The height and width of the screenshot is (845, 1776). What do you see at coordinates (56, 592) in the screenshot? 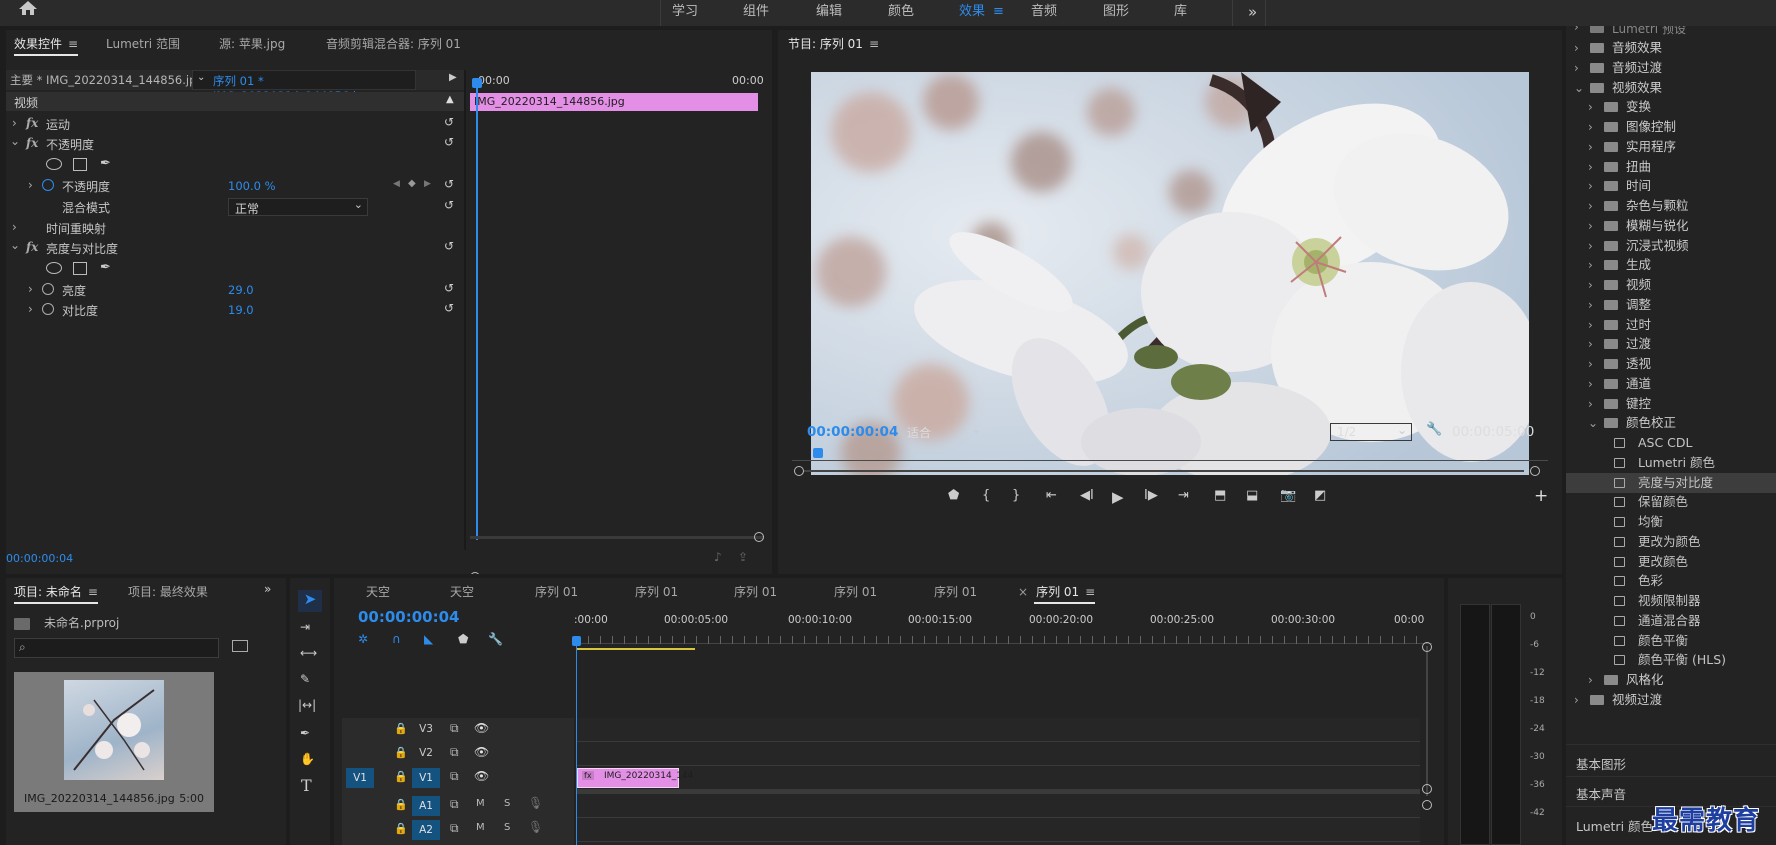
I see `tab-project-untitled: 项目: 未命名 ≡` at bounding box center [56, 592].